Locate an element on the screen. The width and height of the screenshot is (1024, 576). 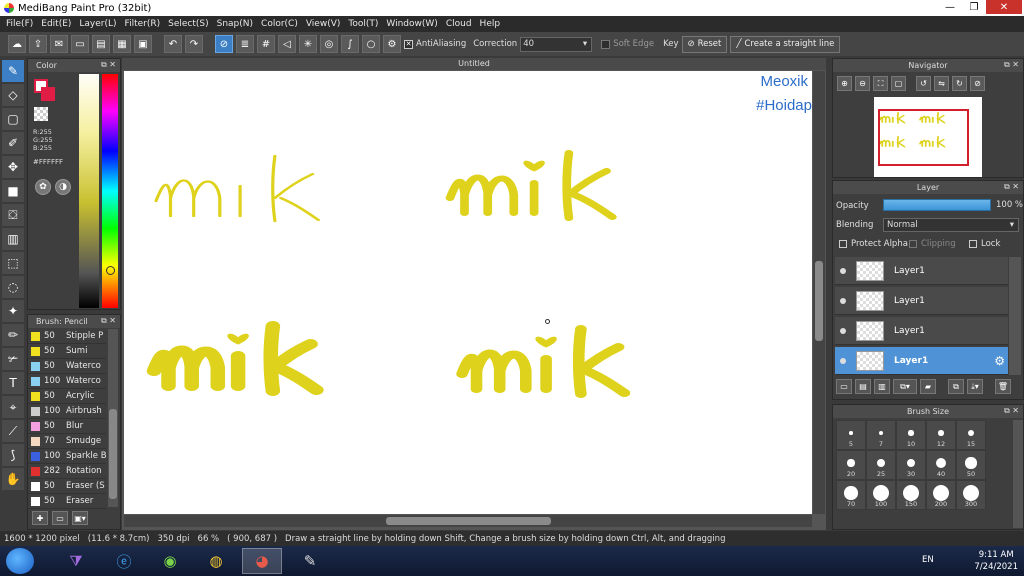
redo-icon: ↷ is located at coordinates (194, 44).